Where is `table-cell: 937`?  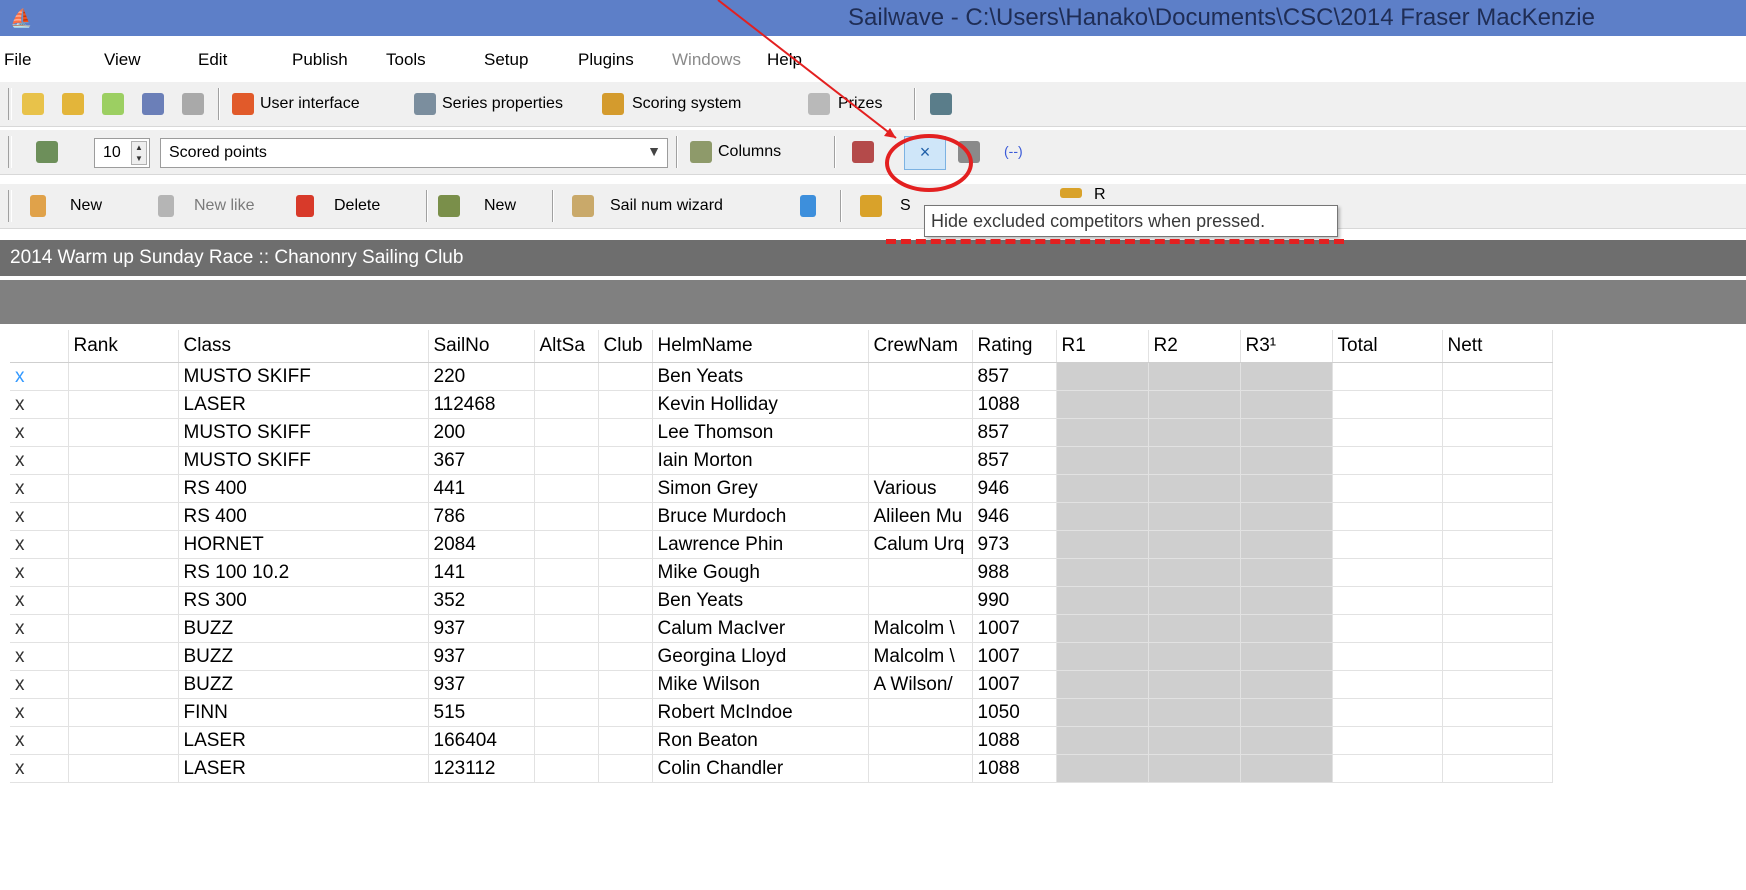
table-cell: 937 is located at coordinates (481, 628).